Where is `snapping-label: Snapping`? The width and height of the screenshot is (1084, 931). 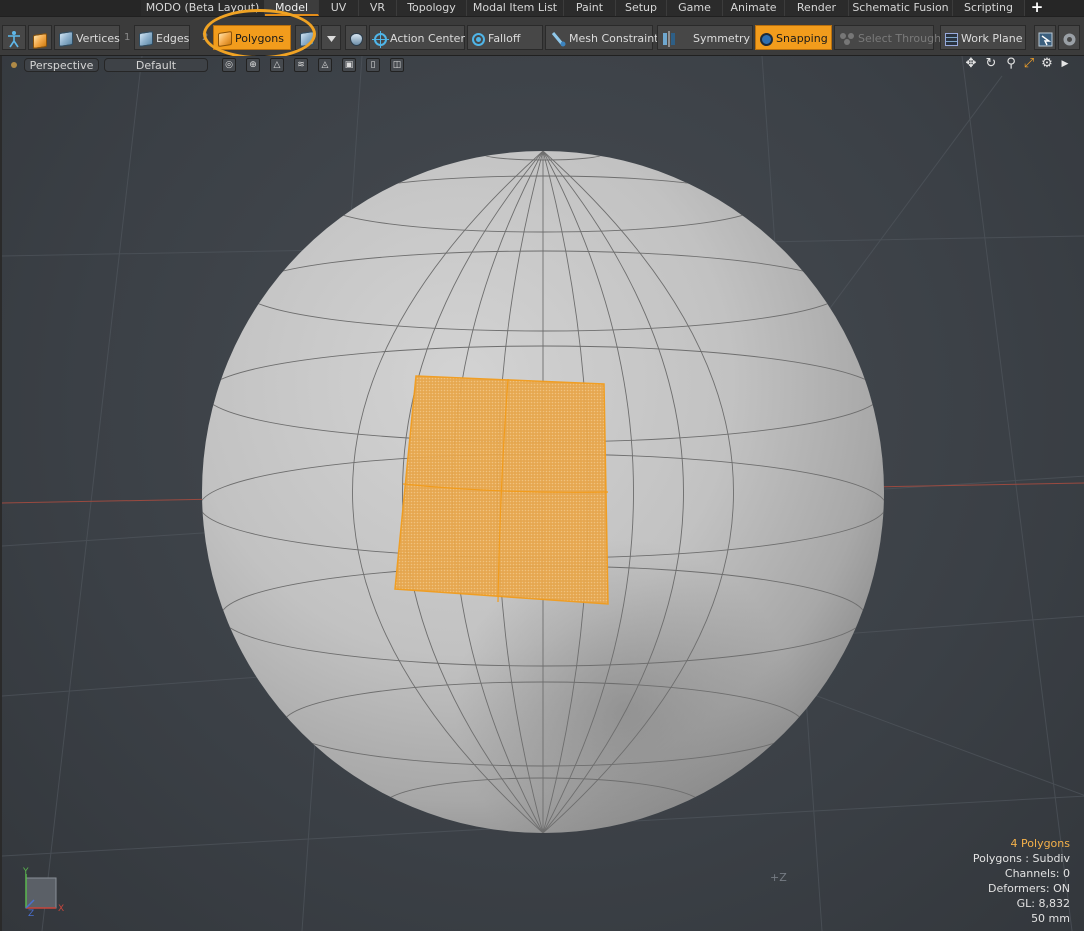 snapping-label: Snapping is located at coordinates (802, 38).